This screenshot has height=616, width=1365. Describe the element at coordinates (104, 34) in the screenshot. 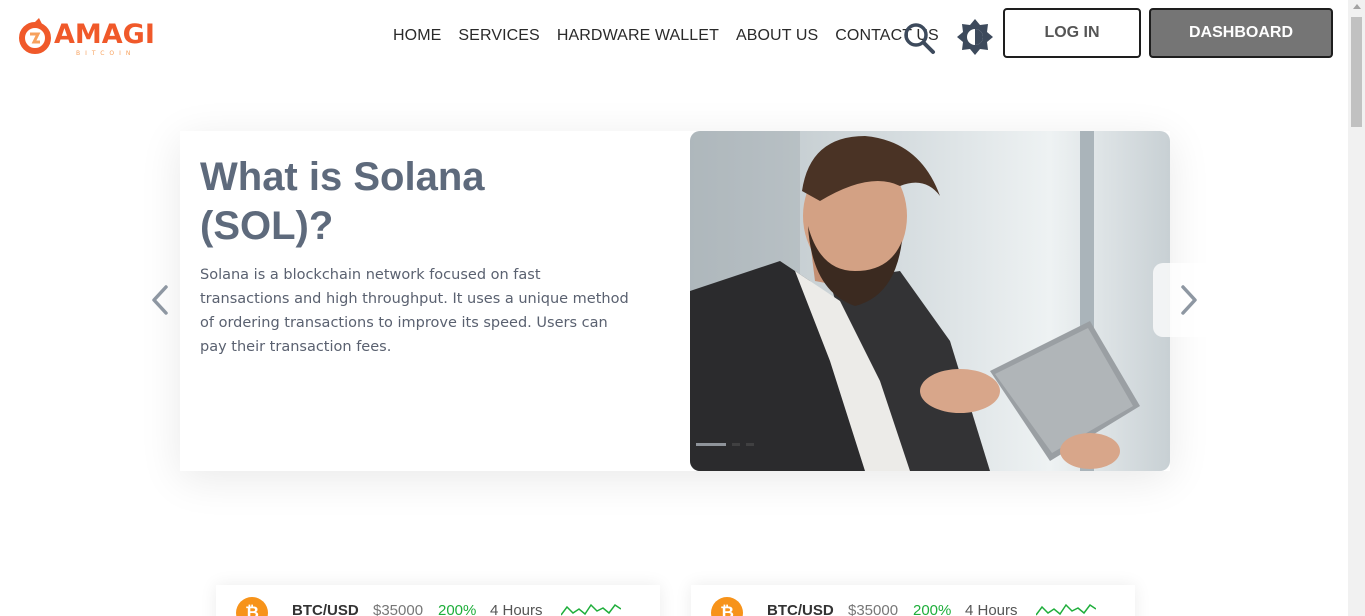

I see `brand-name: AMAGI` at that location.